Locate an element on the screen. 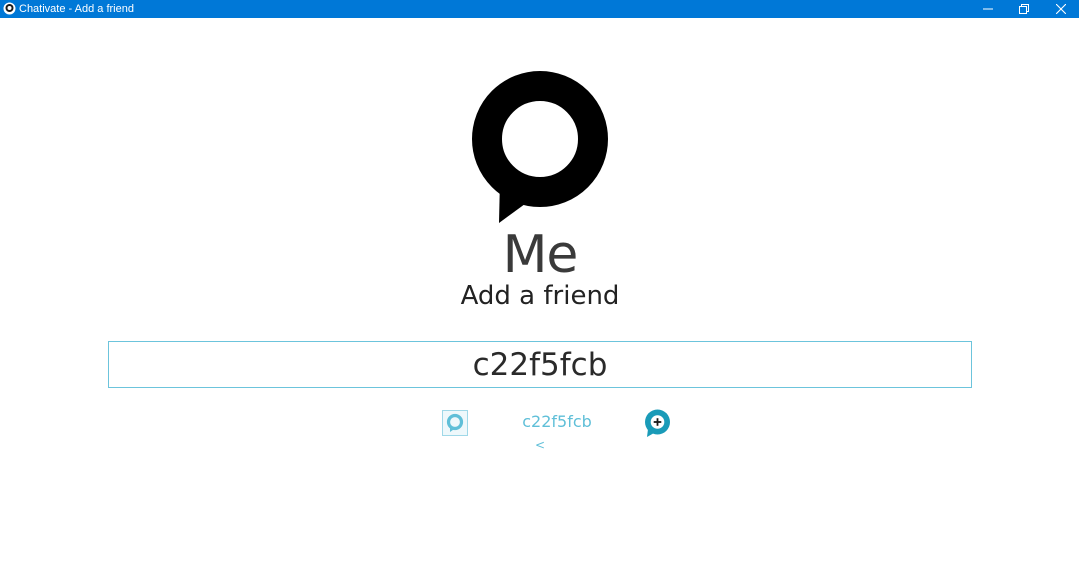 Image resolution: width=1079 pixels, height=573 pixels. restore-button is located at coordinates (1024, 9).